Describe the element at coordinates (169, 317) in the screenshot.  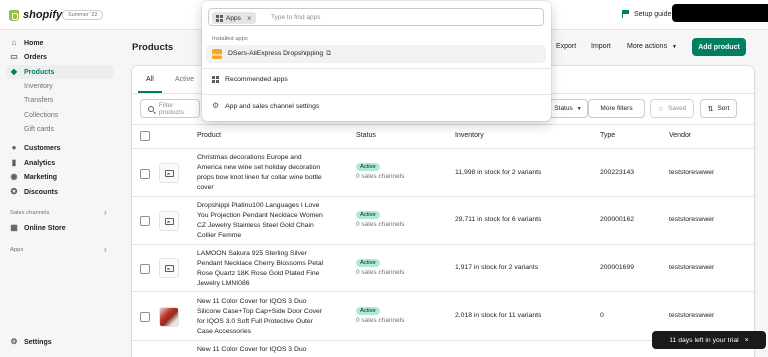
I see `product-thumbnail-photo` at that location.